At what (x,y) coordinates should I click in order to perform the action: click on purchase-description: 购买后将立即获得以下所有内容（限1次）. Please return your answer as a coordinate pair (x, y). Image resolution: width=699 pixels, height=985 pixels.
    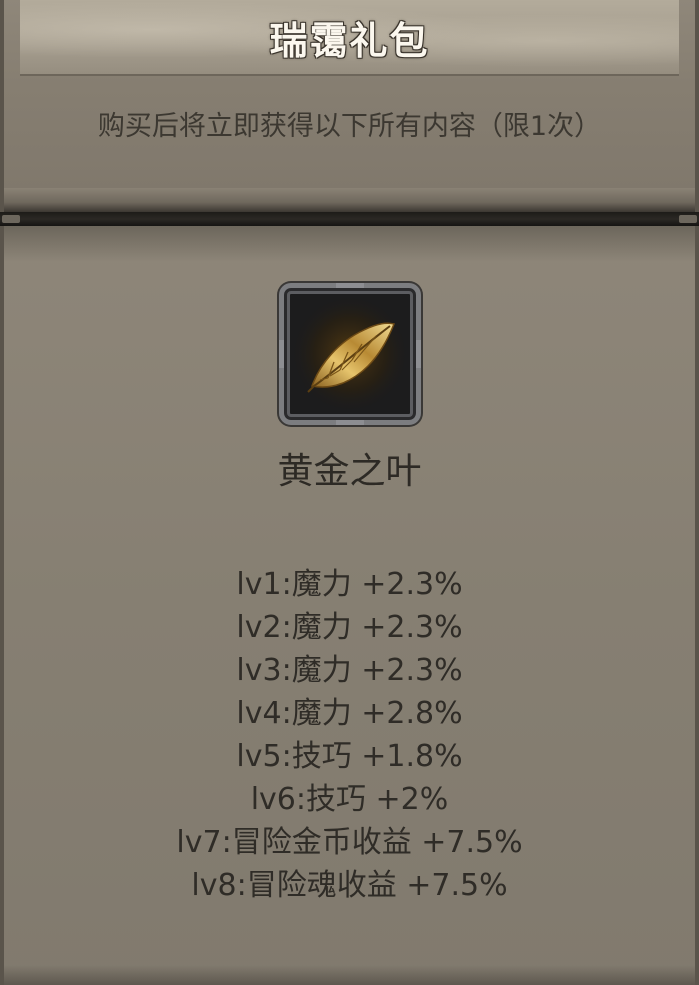
    Looking at the image, I should click on (349, 126).